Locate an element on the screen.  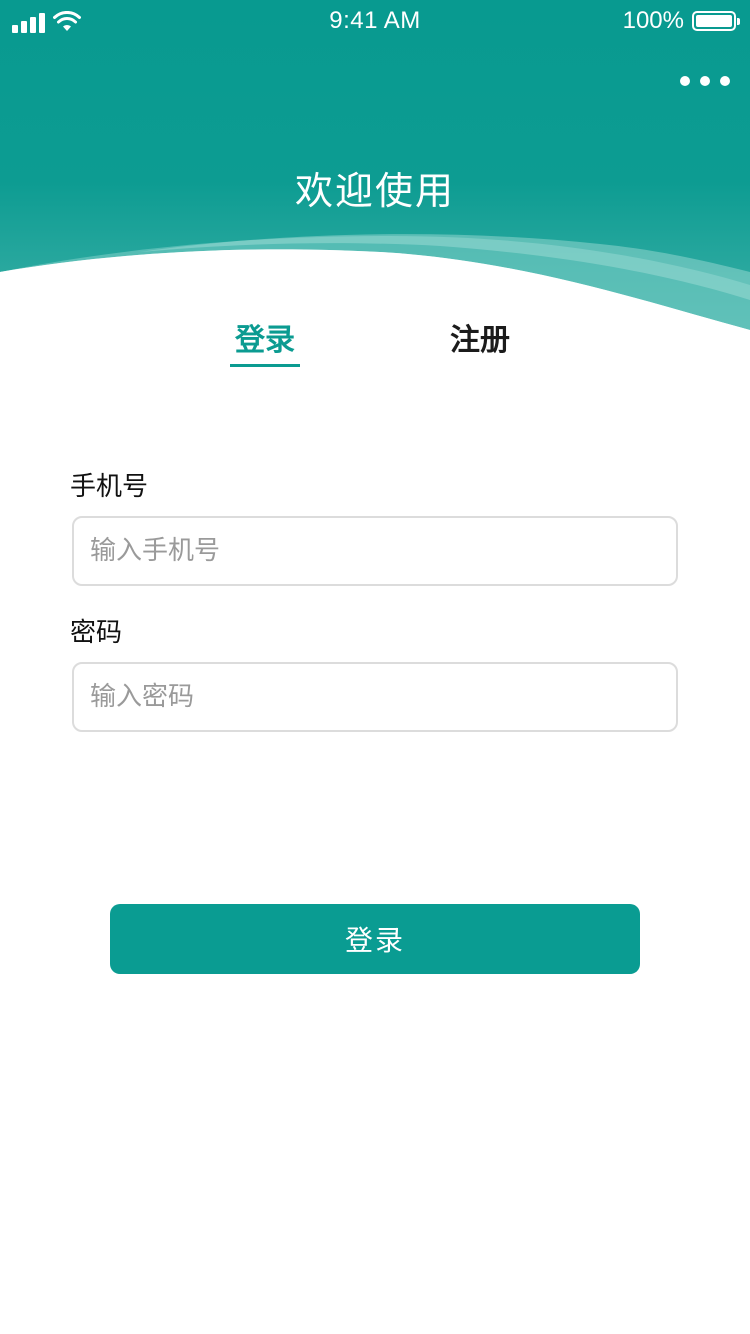
battery-percent: 100% is located at coordinates (653, 20).